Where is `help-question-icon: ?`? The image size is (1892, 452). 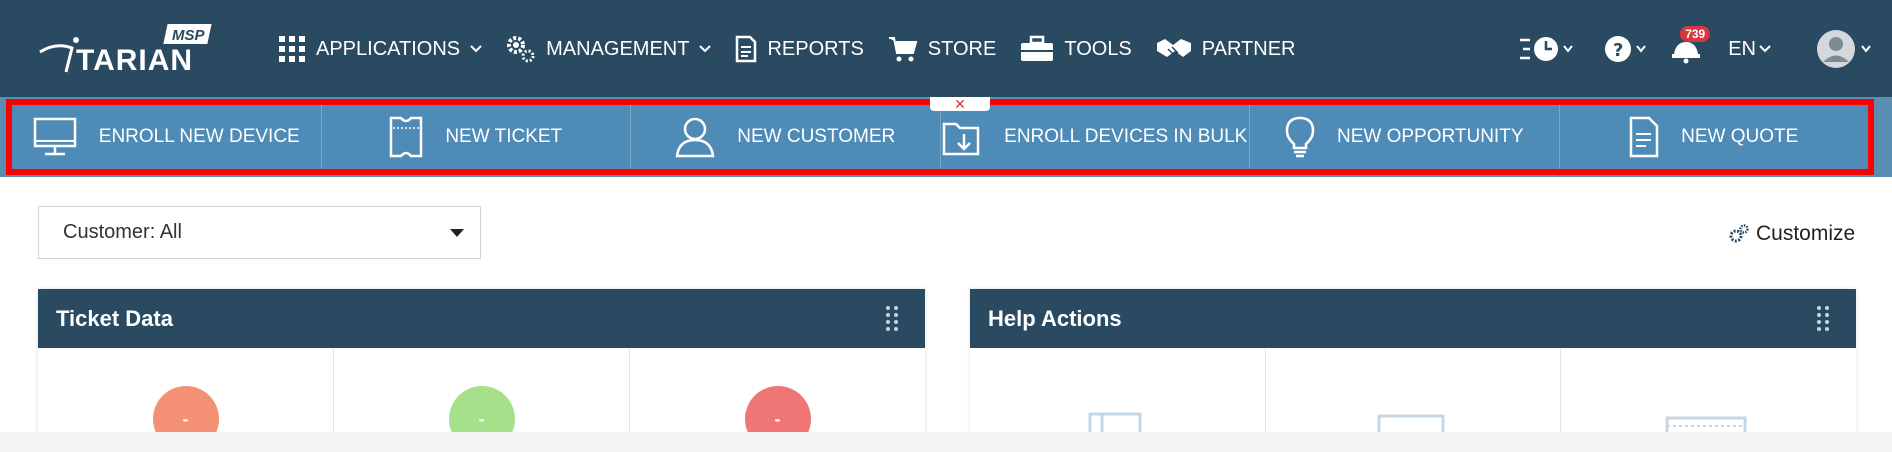
help-question-icon: ? is located at coordinates (1625, 49).